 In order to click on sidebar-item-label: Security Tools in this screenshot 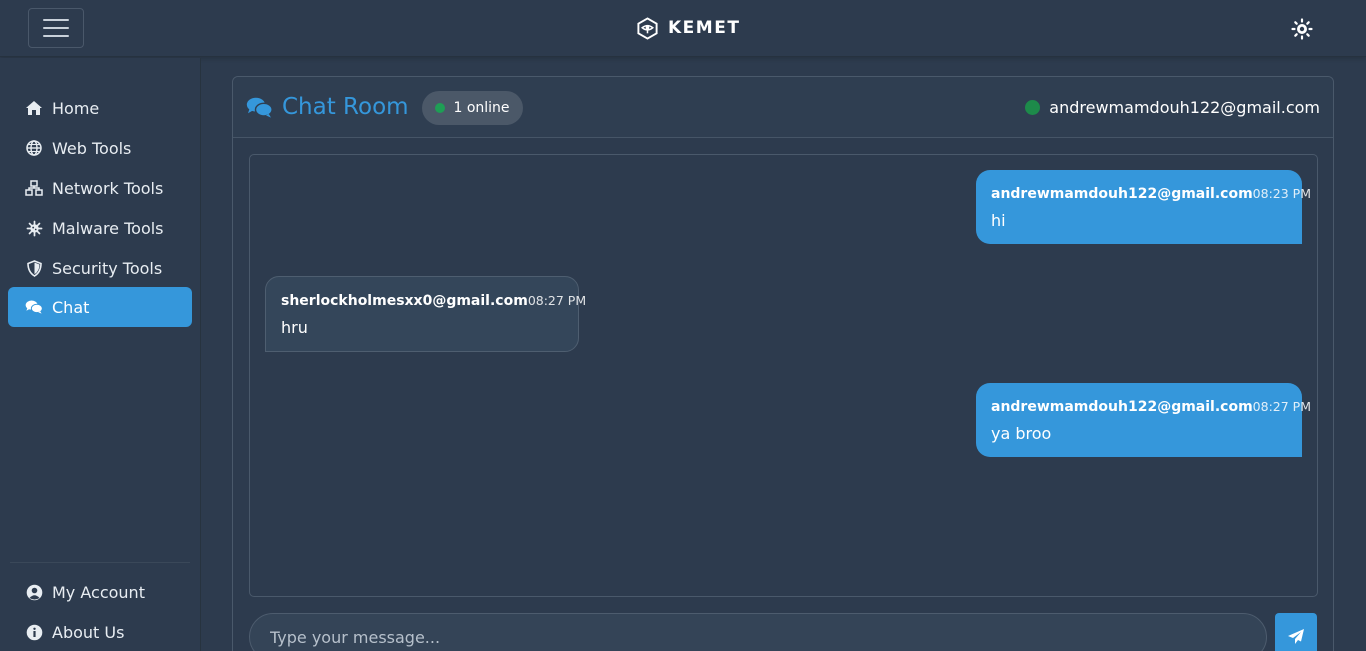, I will do `click(107, 268)`.